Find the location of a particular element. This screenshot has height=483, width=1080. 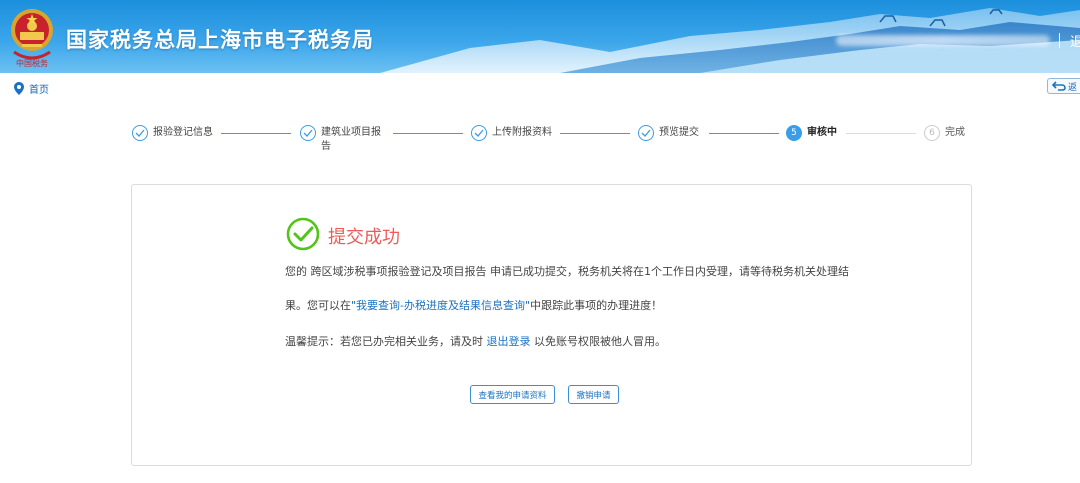

svg-text: 中国税务 is located at coordinates (32, 63).